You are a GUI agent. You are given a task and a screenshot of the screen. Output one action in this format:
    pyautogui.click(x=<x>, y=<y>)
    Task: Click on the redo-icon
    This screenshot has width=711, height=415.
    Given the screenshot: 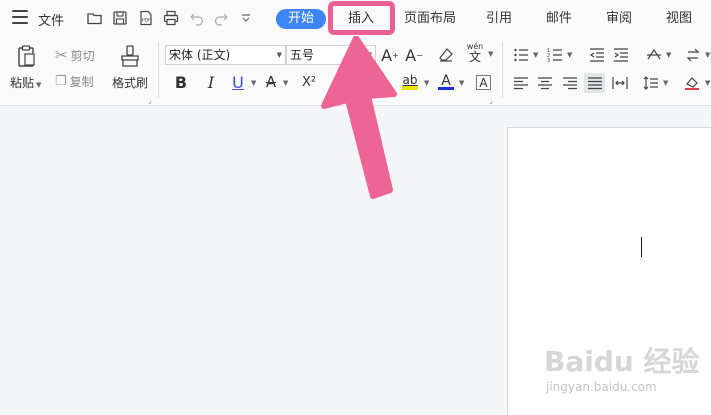 What is the action you would take?
    pyautogui.click(x=221, y=18)
    